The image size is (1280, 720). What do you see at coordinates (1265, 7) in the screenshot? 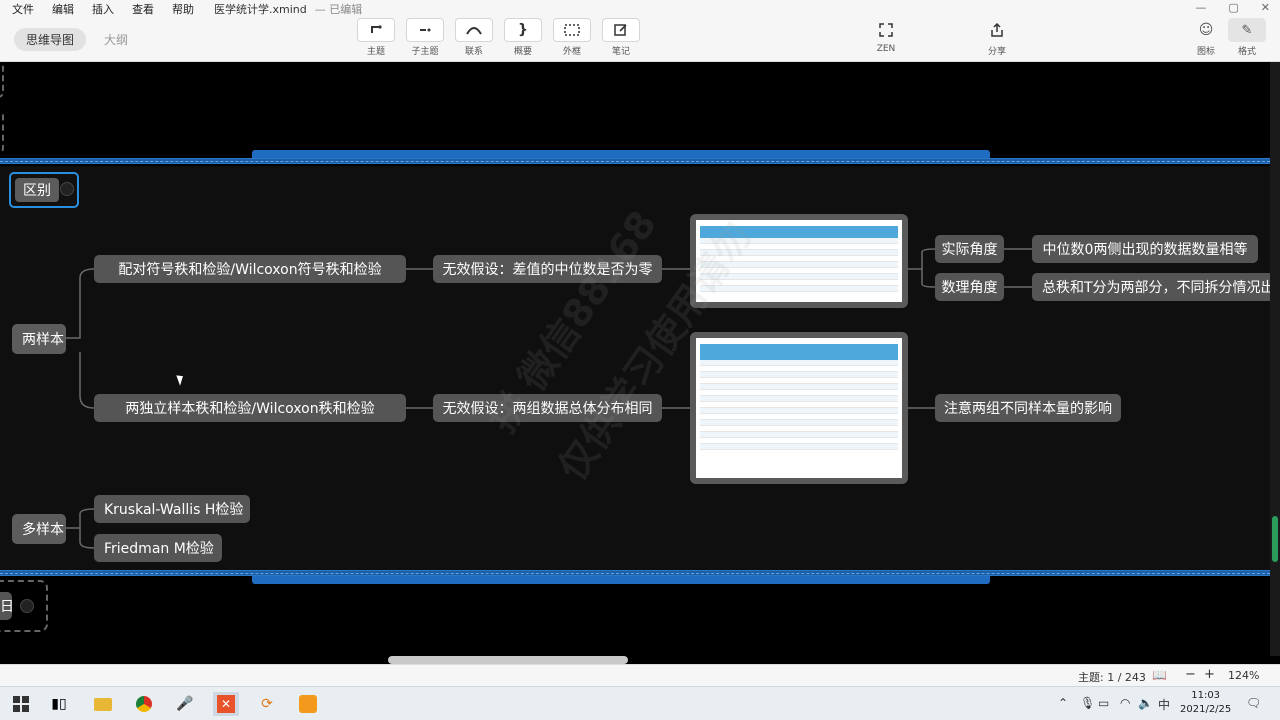
I see `close-icon: ✕` at bounding box center [1265, 7].